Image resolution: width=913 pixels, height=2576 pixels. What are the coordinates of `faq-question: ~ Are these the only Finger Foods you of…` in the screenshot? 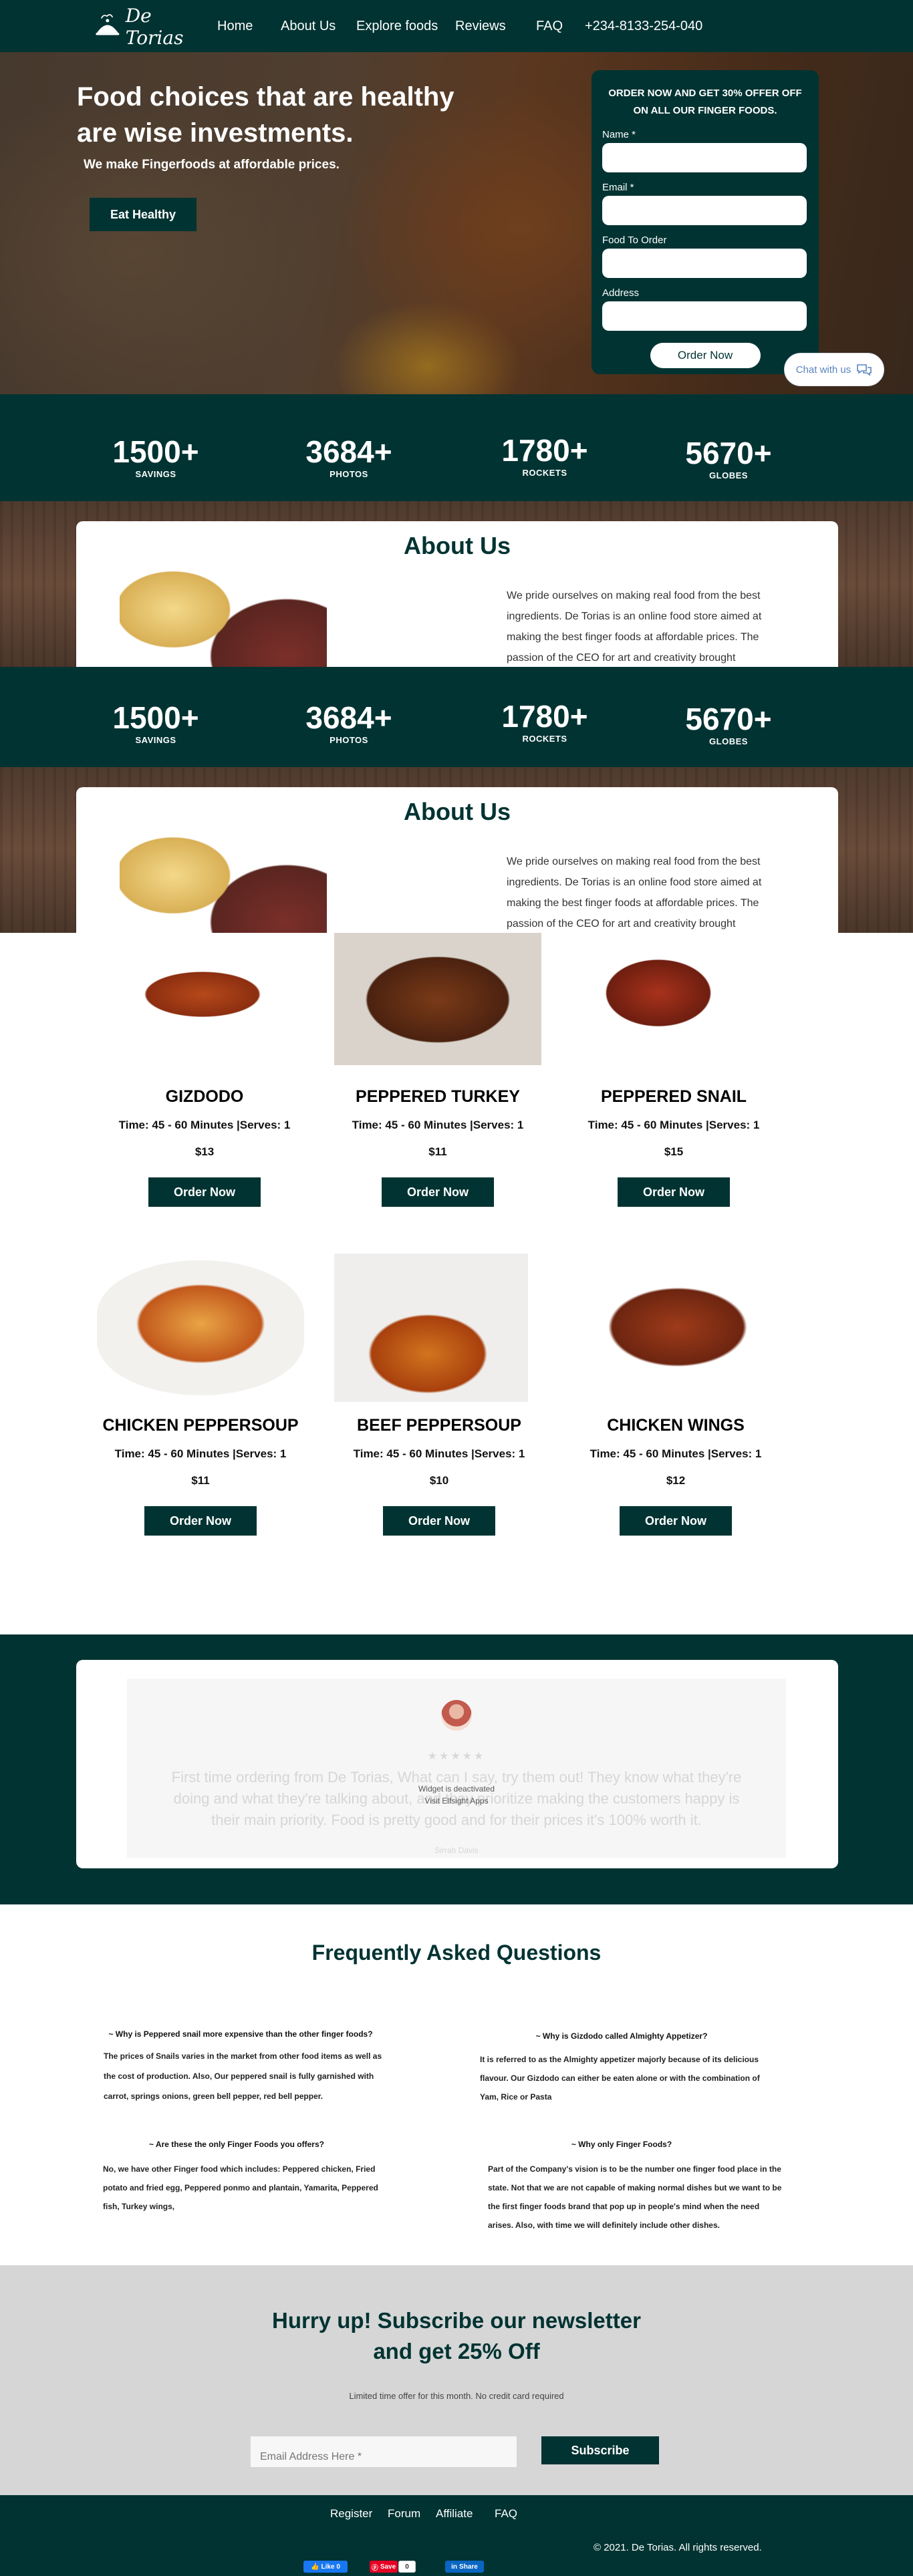 It's located at (236, 2144).